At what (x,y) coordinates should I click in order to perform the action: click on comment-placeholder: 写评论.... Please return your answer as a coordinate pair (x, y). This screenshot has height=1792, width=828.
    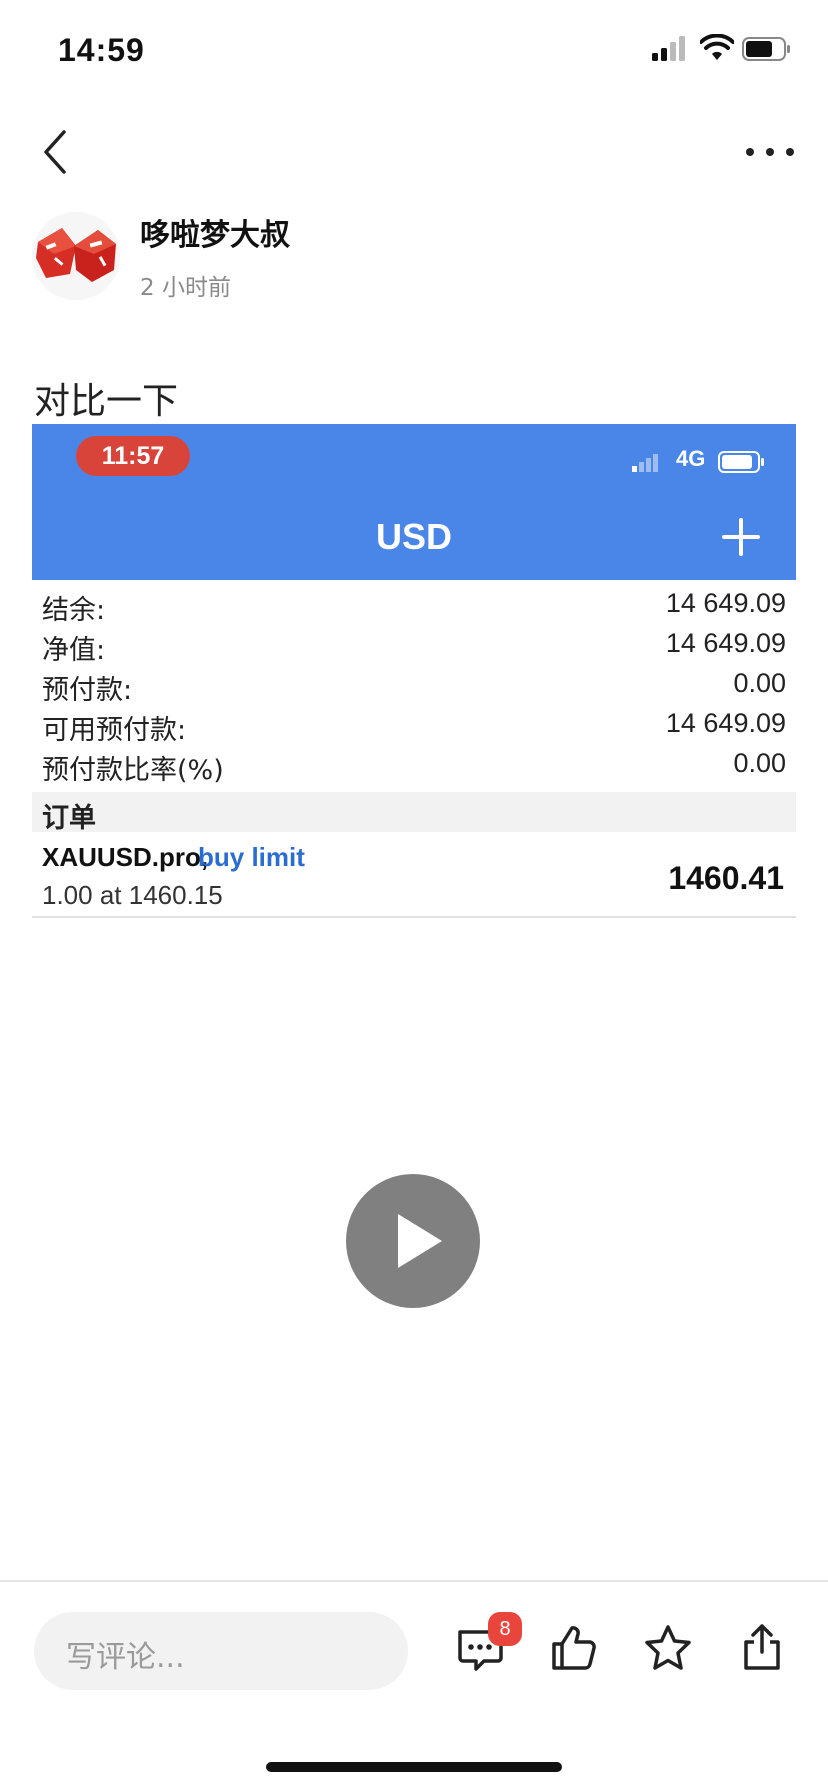
    Looking at the image, I should click on (125, 1657).